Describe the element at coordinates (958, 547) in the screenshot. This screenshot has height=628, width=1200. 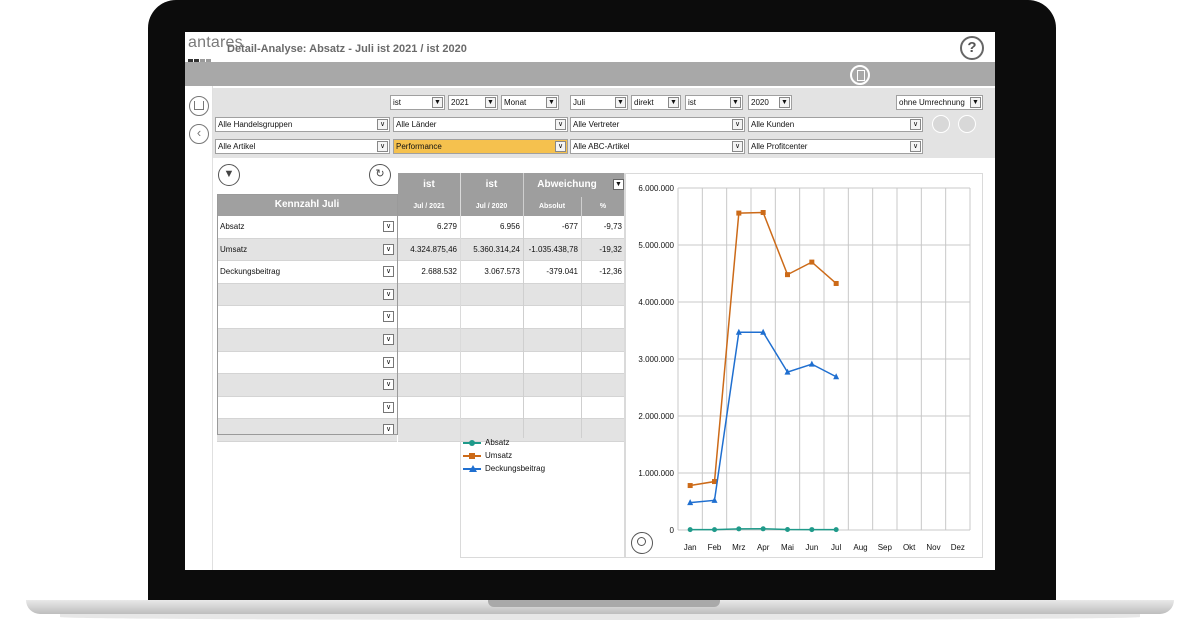
I see `x-tick-label: Dez` at that location.